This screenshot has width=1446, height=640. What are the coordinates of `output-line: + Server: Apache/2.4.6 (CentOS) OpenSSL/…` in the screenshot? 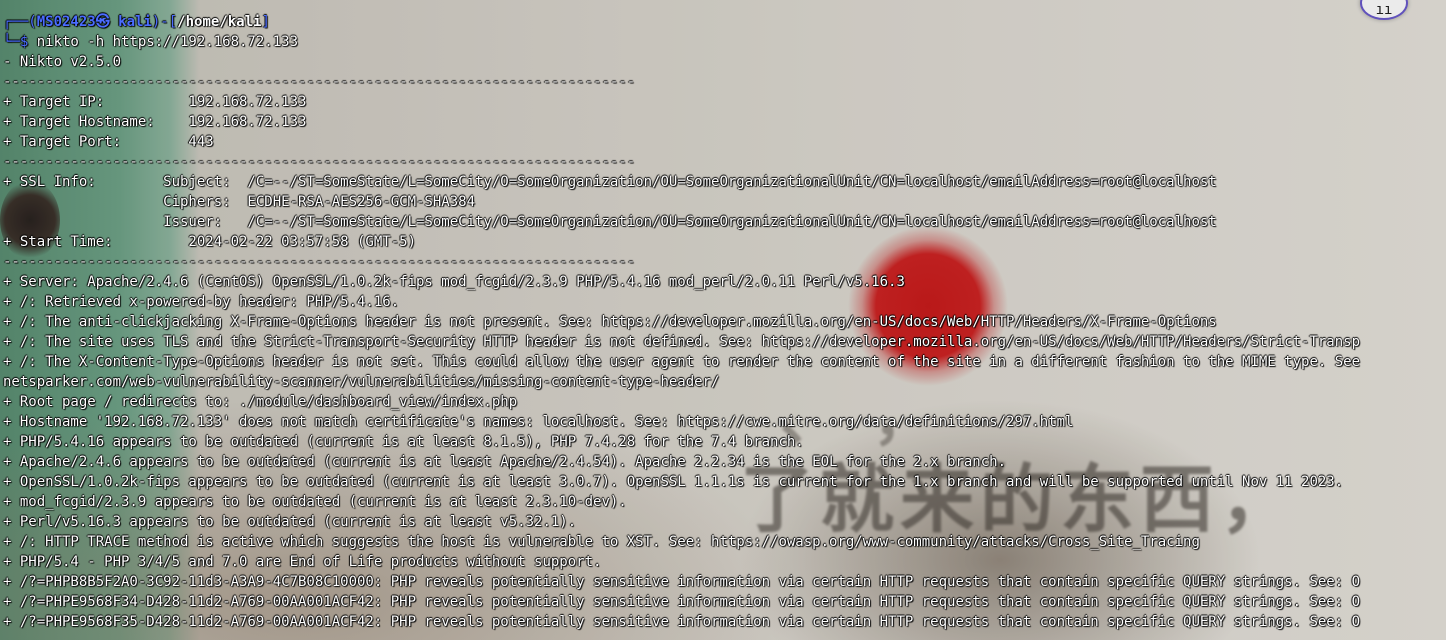 It's located at (454, 282).